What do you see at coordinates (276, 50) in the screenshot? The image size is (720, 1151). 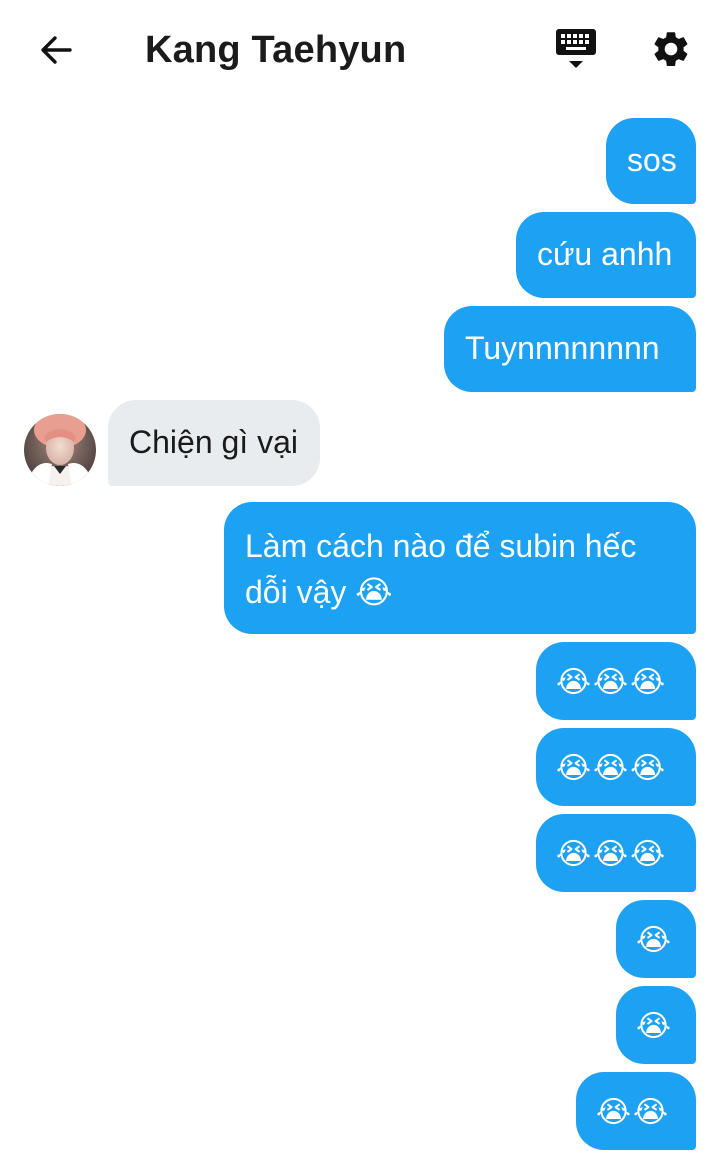 I see `contact-name: Kang Taehyun` at bounding box center [276, 50].